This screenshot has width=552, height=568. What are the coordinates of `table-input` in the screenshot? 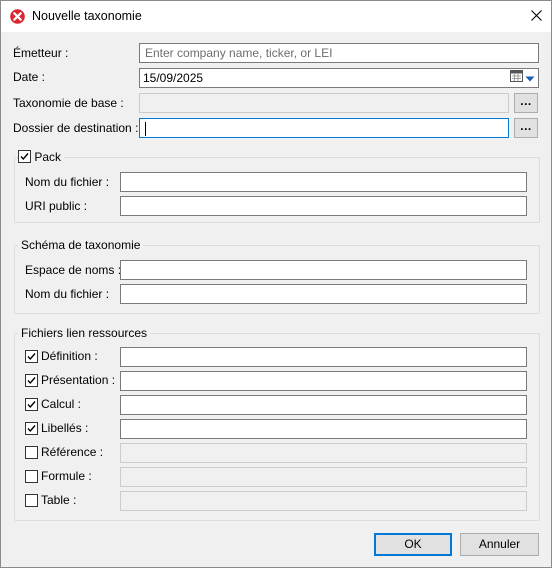 It's located at (323, 501).